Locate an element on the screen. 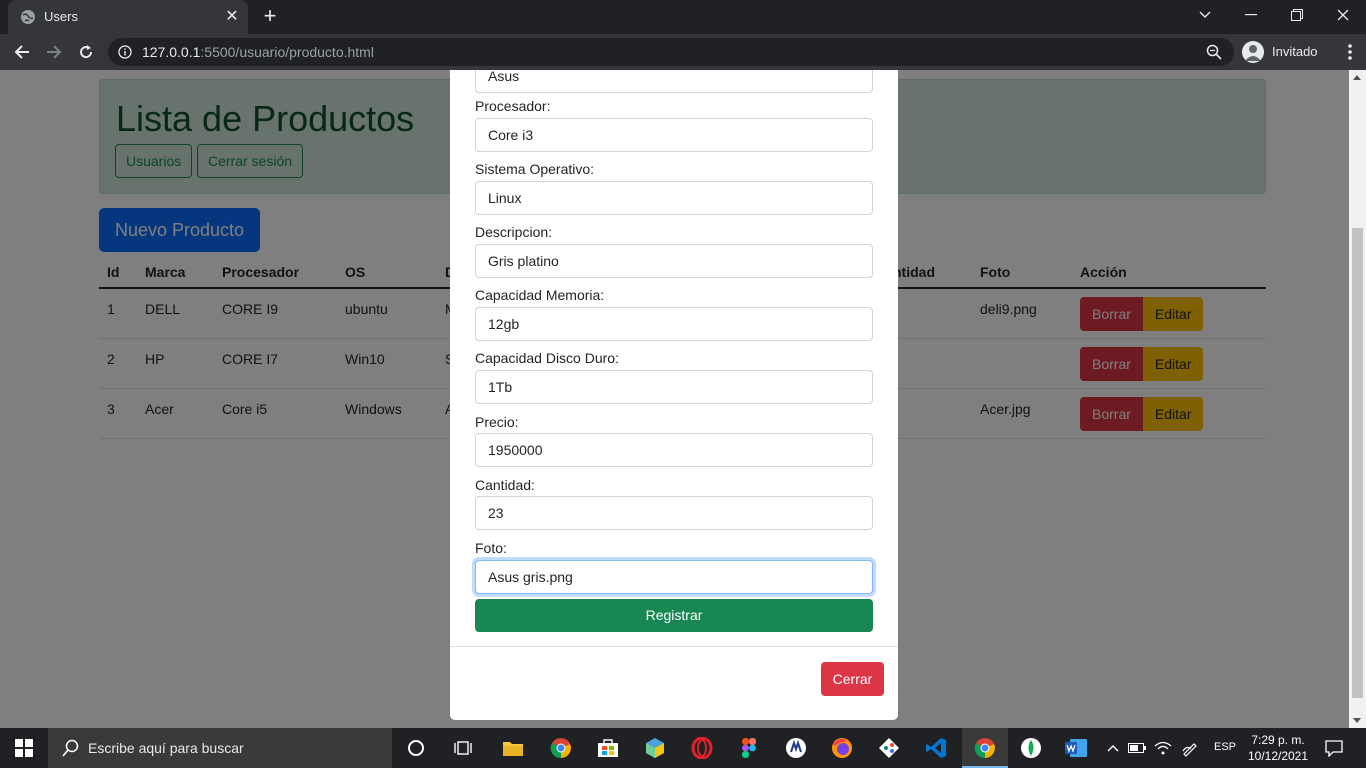 The width and height of the screenshot is (1366, 768). app-cube-icon is located at coordinates (655, 748).